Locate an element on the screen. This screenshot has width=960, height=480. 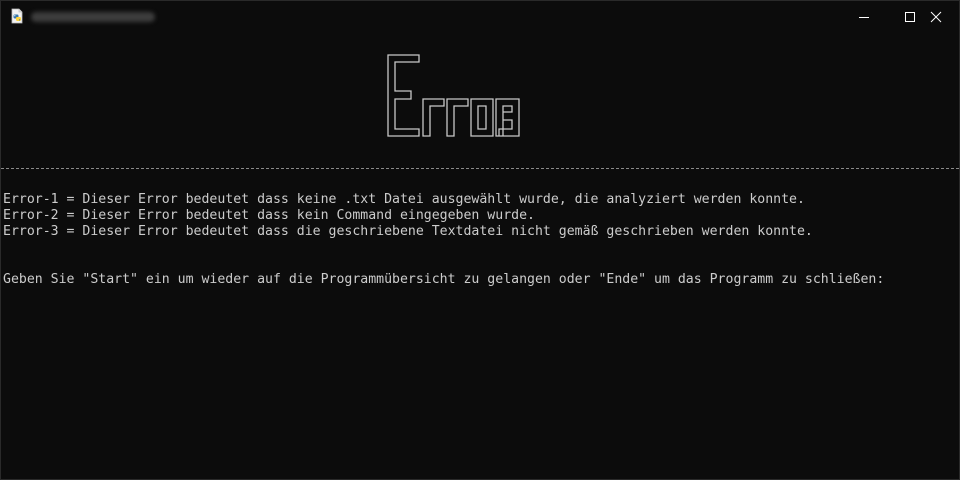
minimize-button is located at coordinates (864, 16).